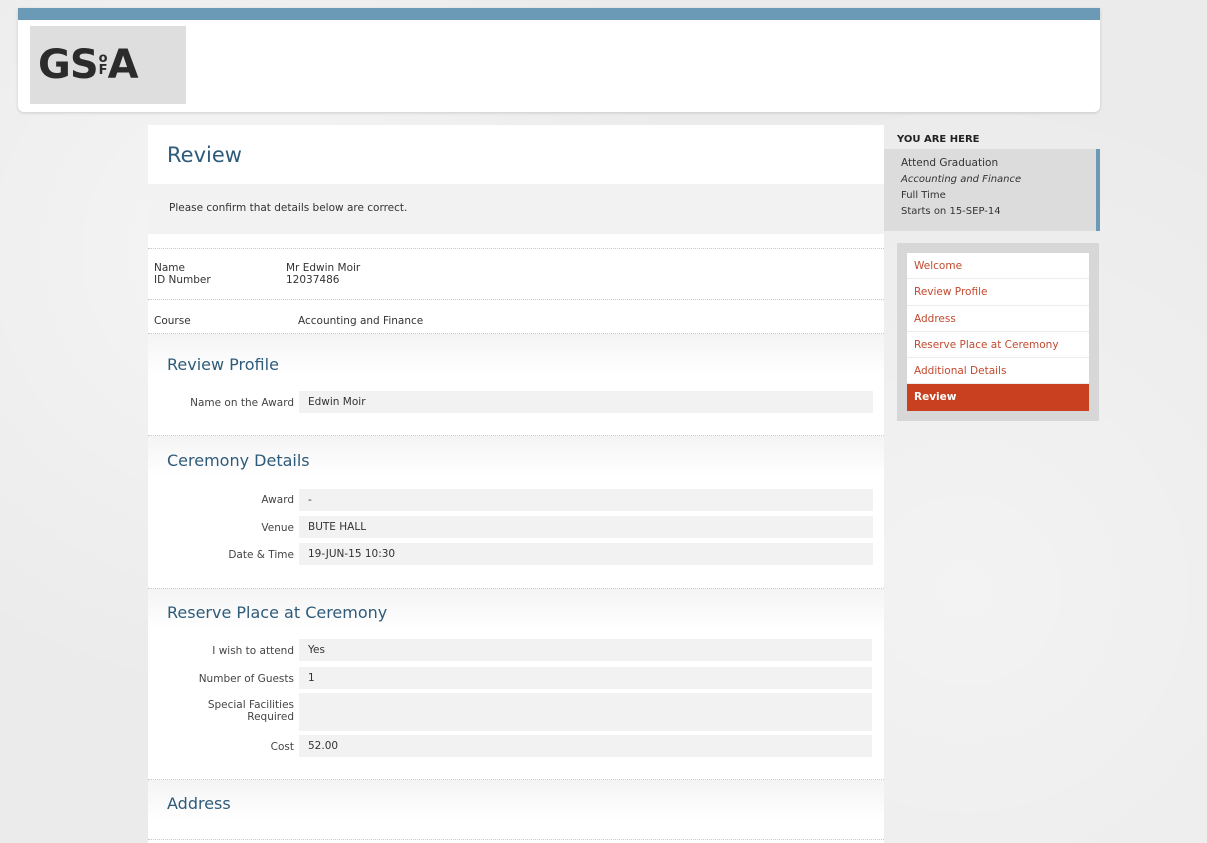 The width and height of the screenshot is (1207, 843). I want to click on date-time-label: Date & Time, so click(261, 555).